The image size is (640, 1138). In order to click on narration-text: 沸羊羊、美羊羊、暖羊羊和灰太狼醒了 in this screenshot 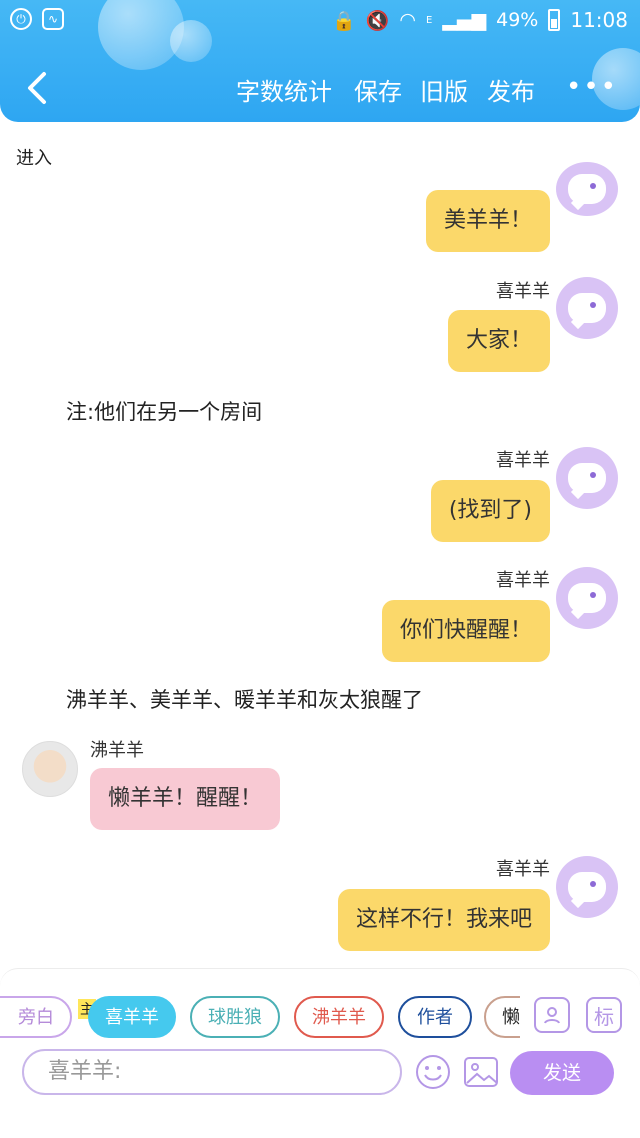, I will do `click(244, 699)`.